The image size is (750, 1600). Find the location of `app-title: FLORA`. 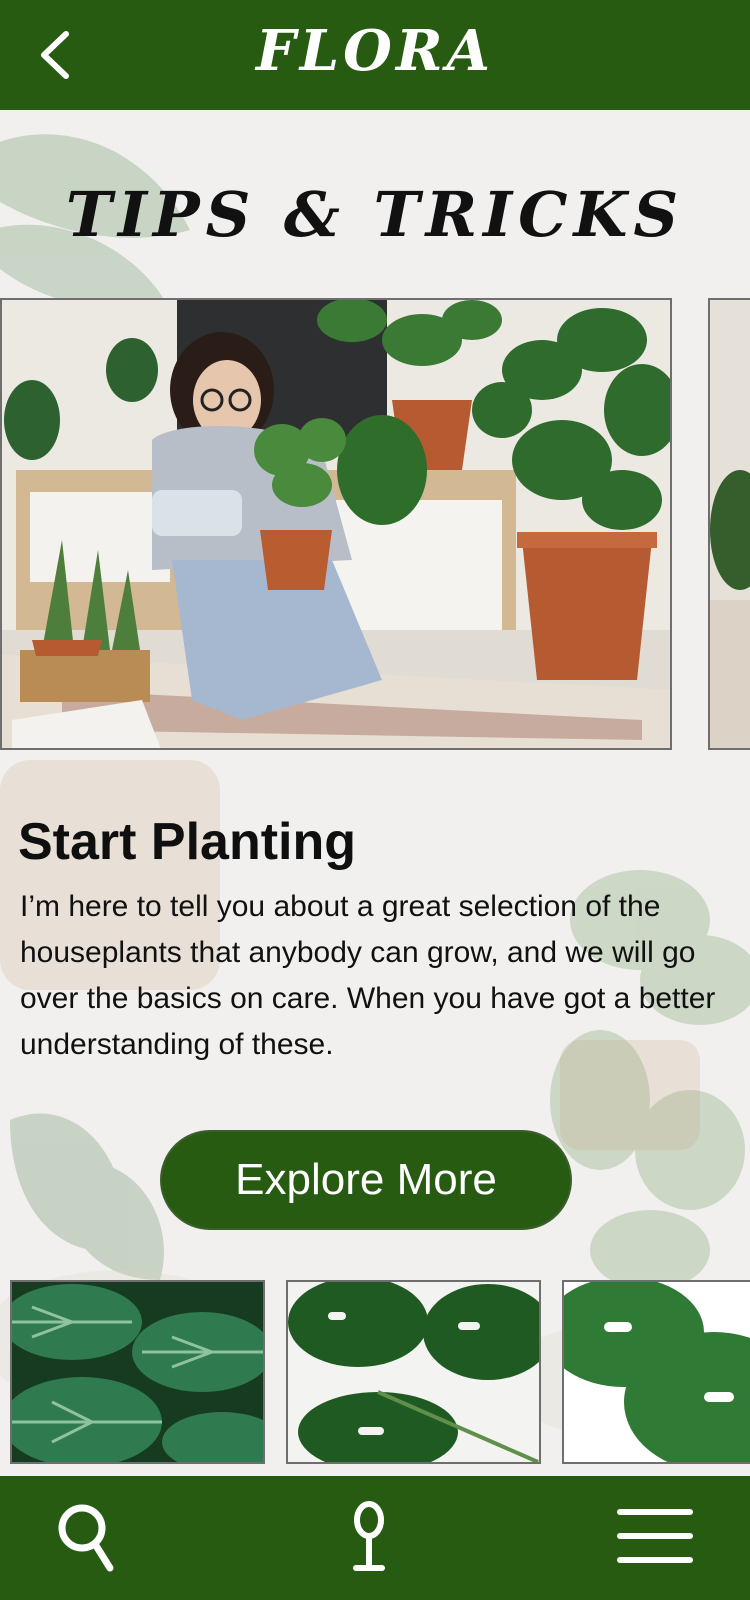

app-title: FLORA is located at coordinates (375, 51).